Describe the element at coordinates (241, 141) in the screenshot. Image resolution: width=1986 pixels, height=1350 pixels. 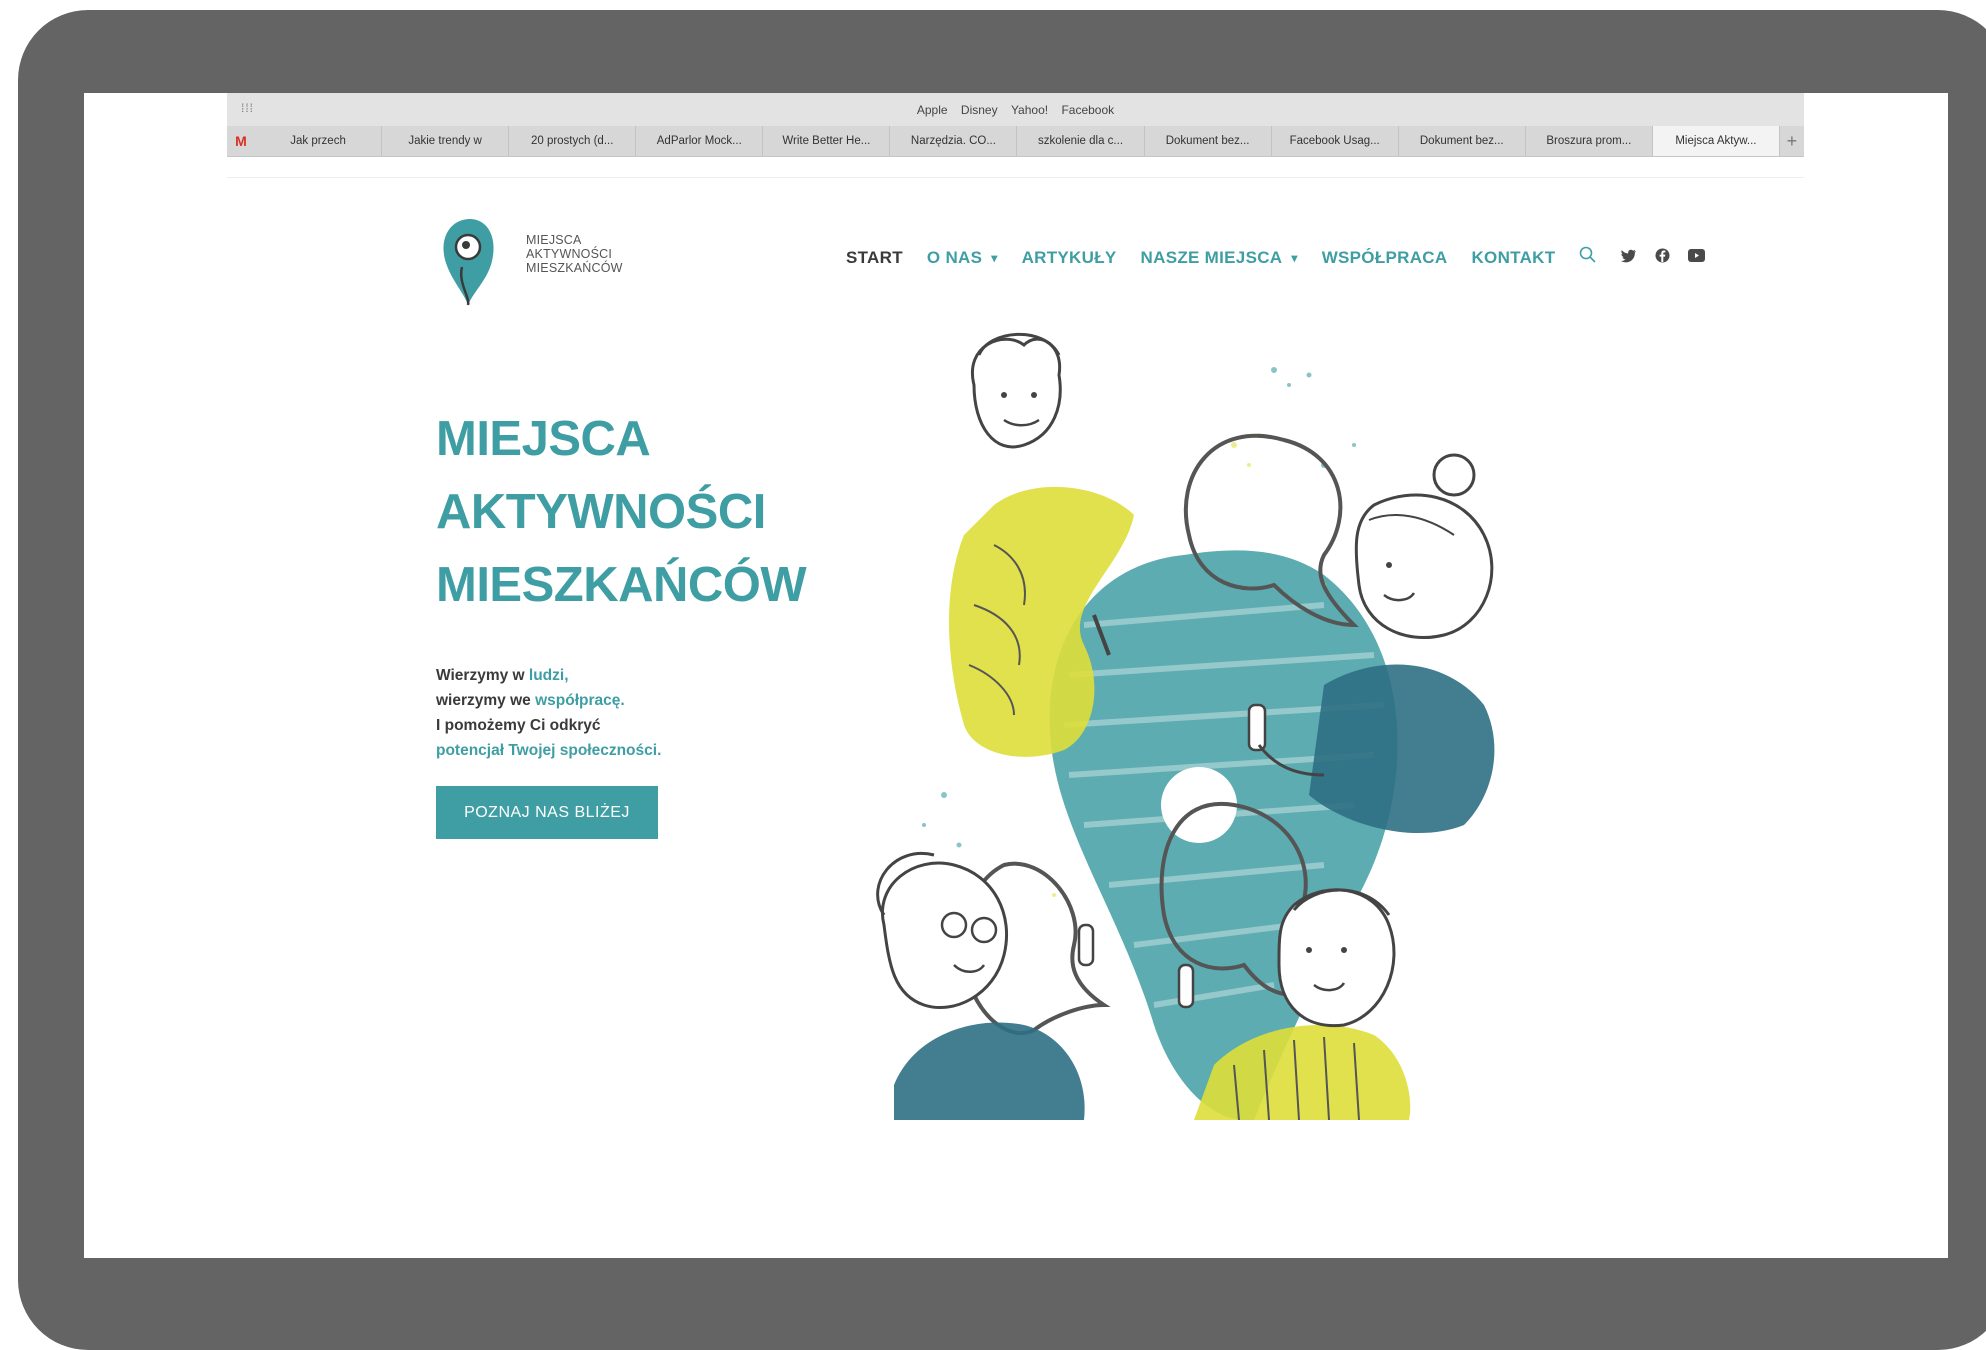
I see `gmail-icon: M` at that location.